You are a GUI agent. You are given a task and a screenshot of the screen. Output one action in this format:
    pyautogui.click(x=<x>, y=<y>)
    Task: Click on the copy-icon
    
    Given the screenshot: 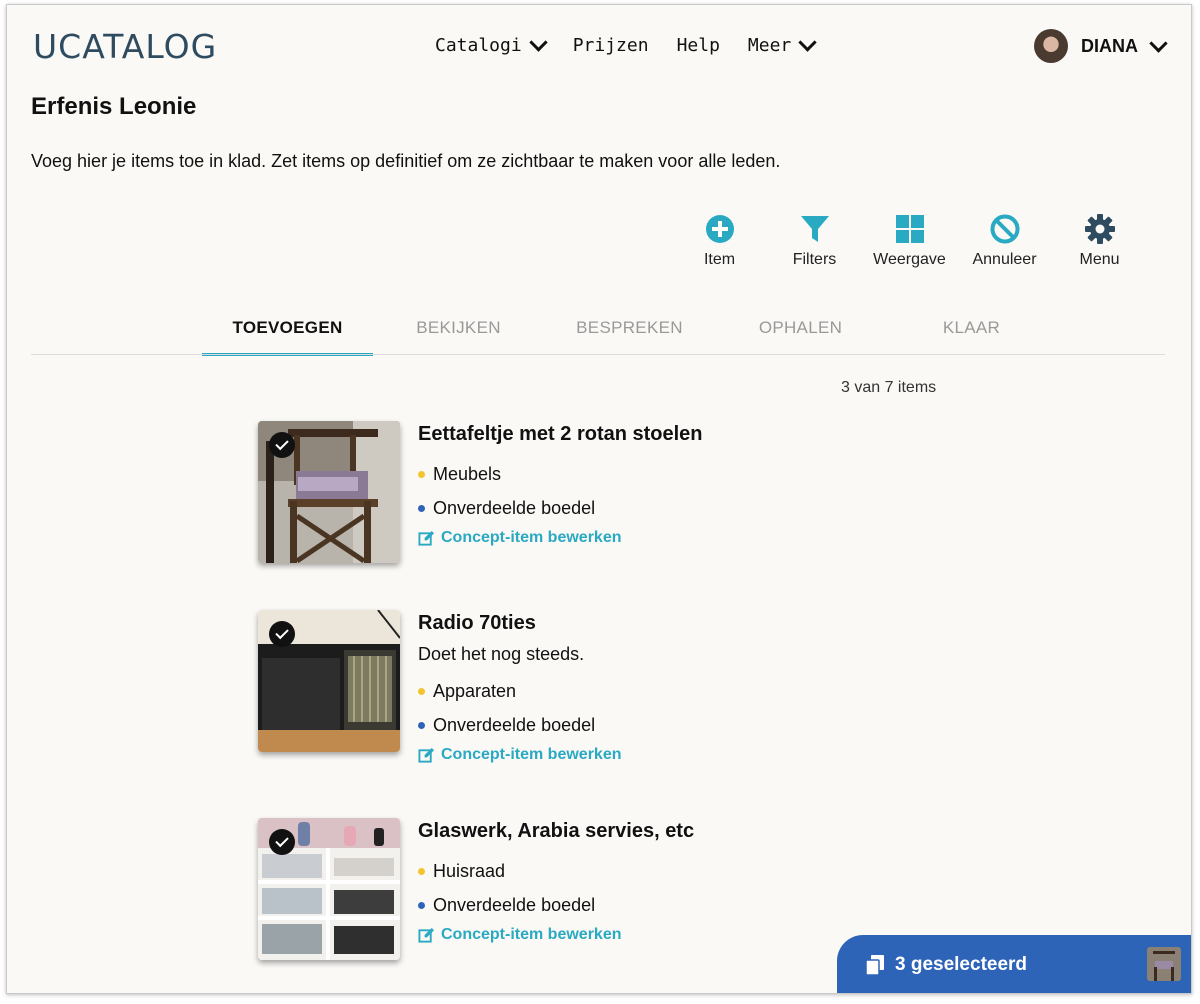 What is the action you would take?
    pyautogui.click(x=874, y=965)
    